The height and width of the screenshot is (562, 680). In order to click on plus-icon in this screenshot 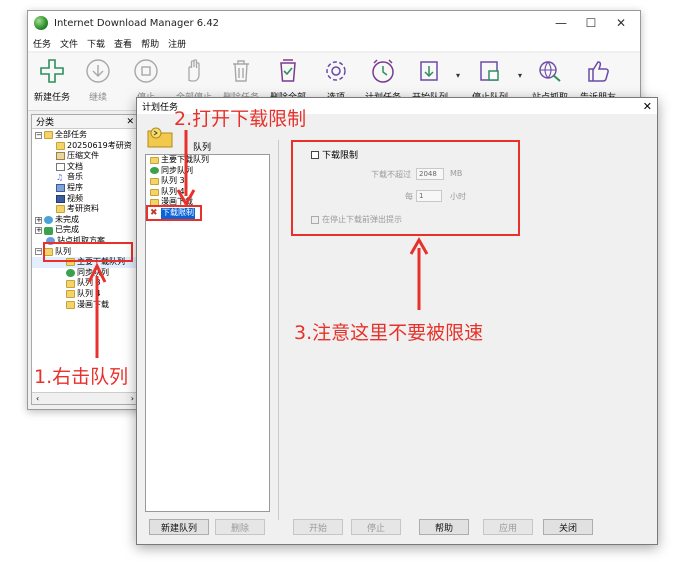, I will do `click(52, 71)`.